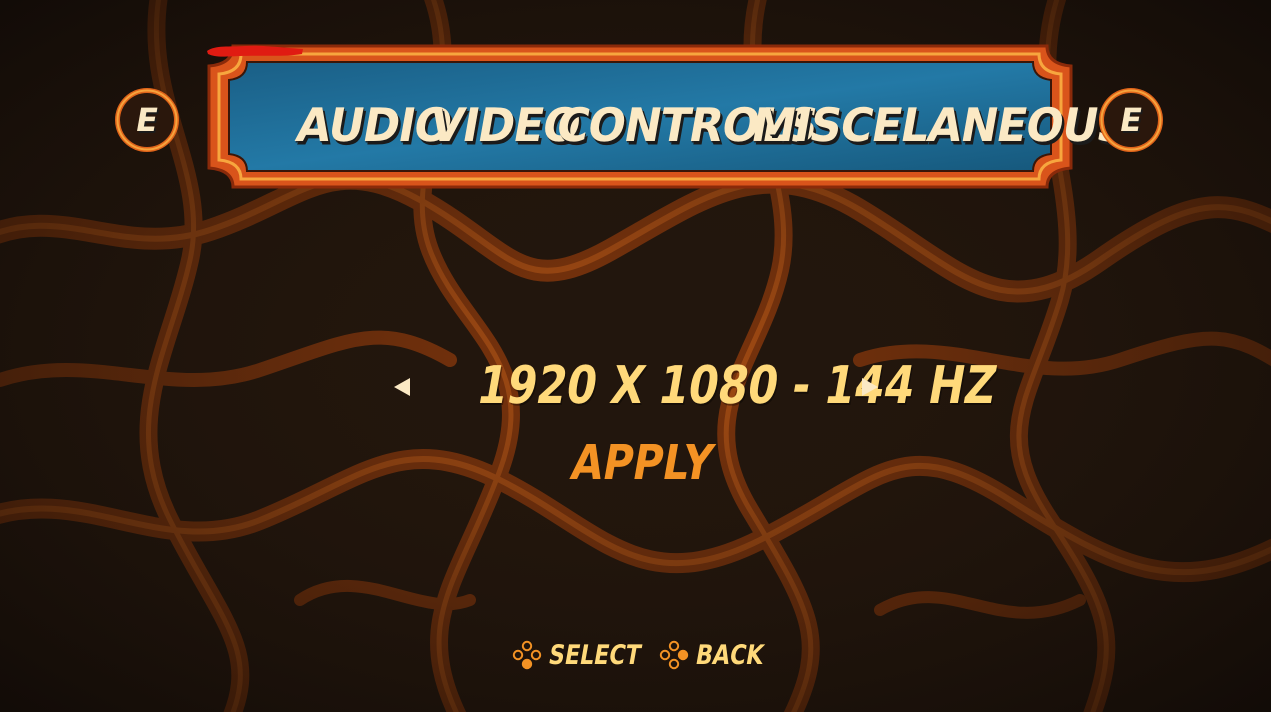 The width and height of the screenshot is (1271, 712). I want to click on bumper-left-label: E, so click(147, 120).